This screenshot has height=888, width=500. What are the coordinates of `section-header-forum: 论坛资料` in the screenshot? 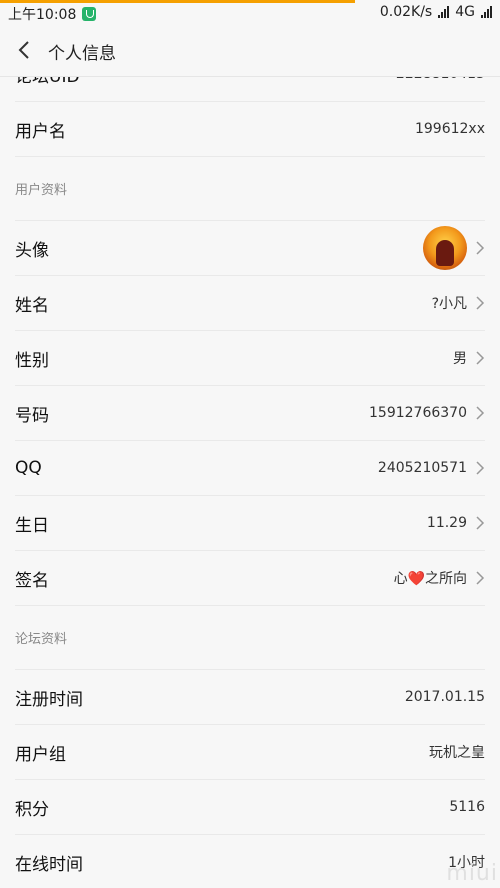 It's located at (250, 638).